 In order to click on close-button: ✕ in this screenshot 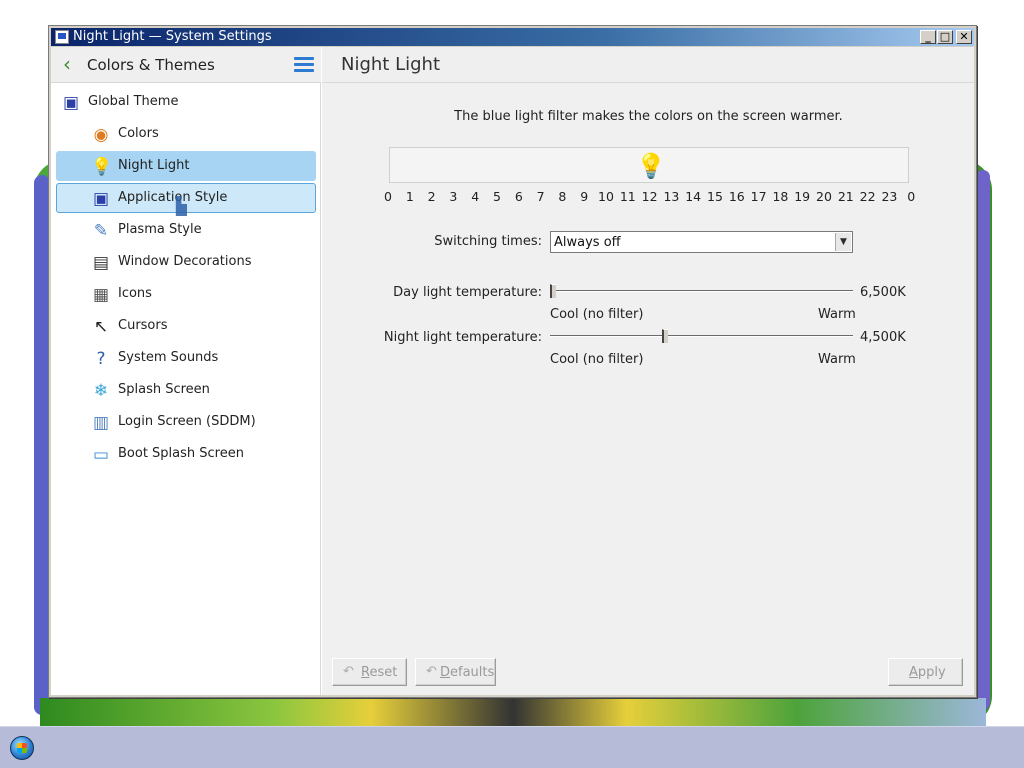, I will do `click(964, 37)`.